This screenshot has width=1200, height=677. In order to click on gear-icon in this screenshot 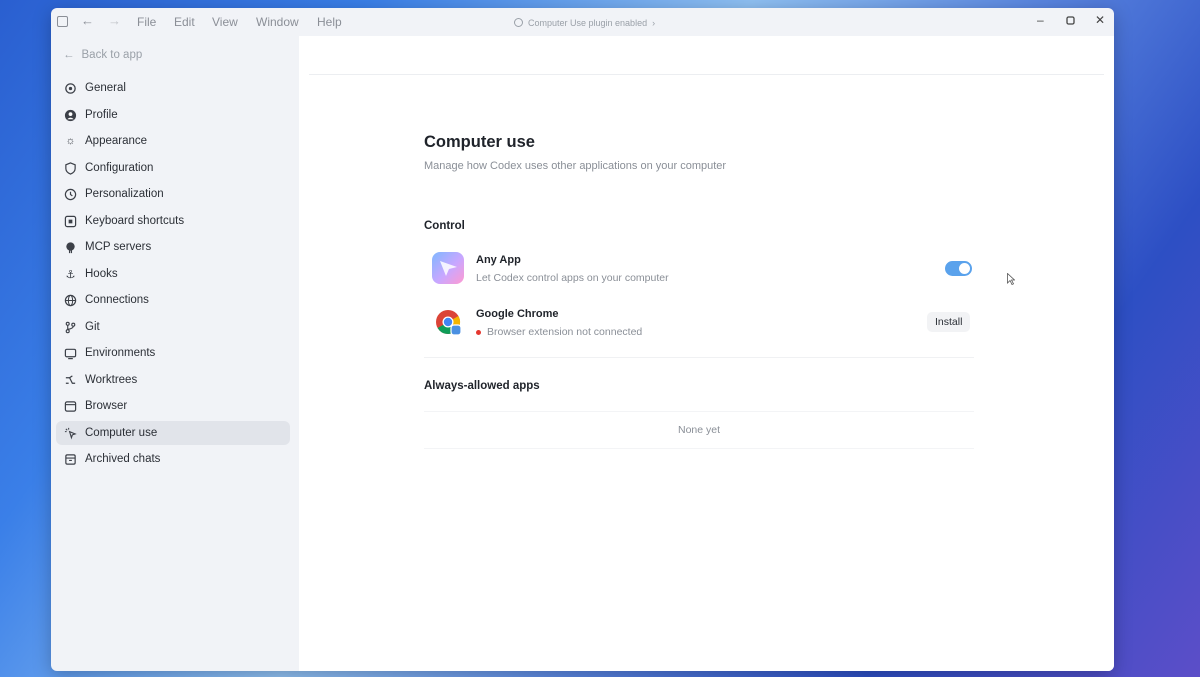, I will do `click(70, 88)`.